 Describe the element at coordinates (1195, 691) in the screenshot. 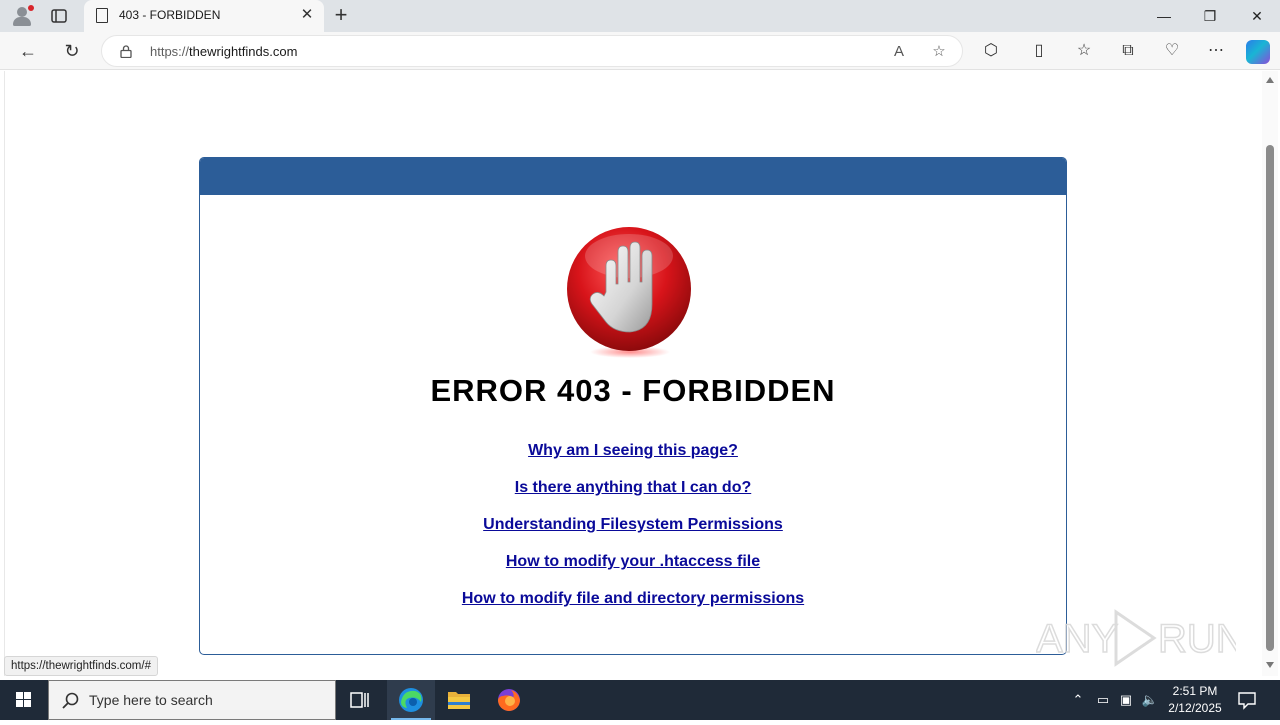

I see `clock-time: 2:51 PM` at that location.